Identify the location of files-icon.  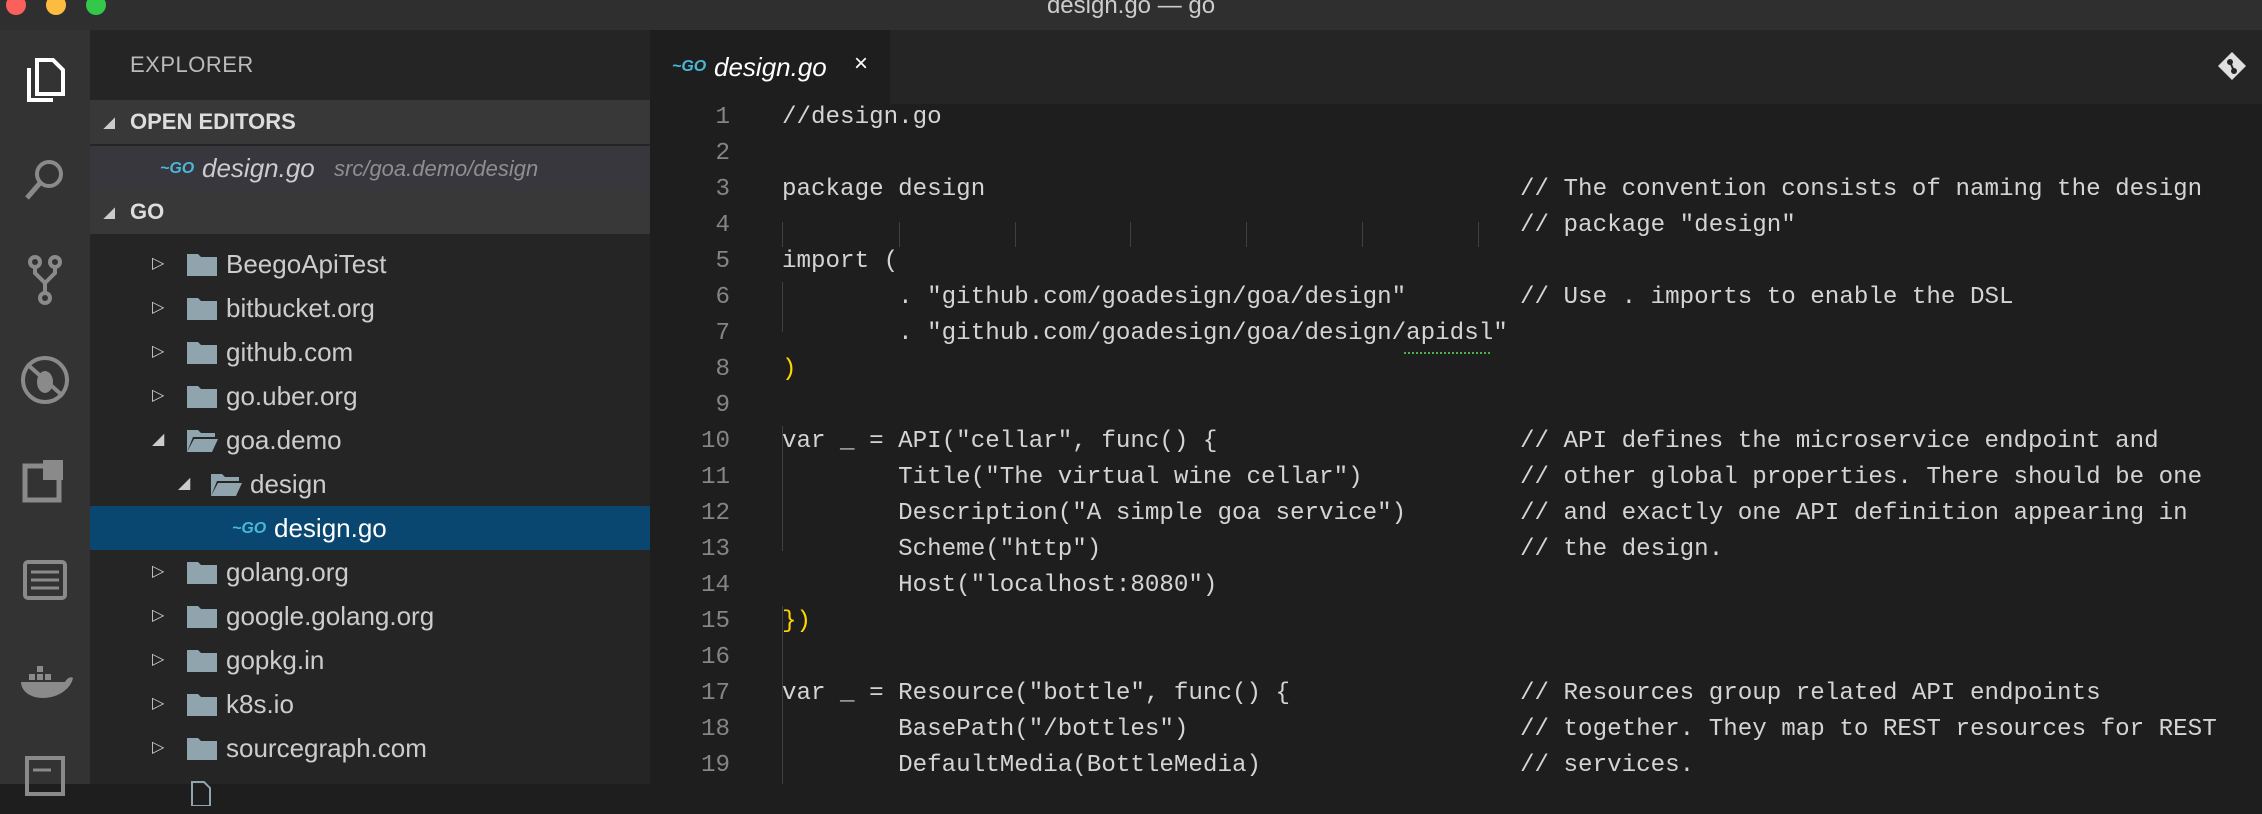
(45, 80).